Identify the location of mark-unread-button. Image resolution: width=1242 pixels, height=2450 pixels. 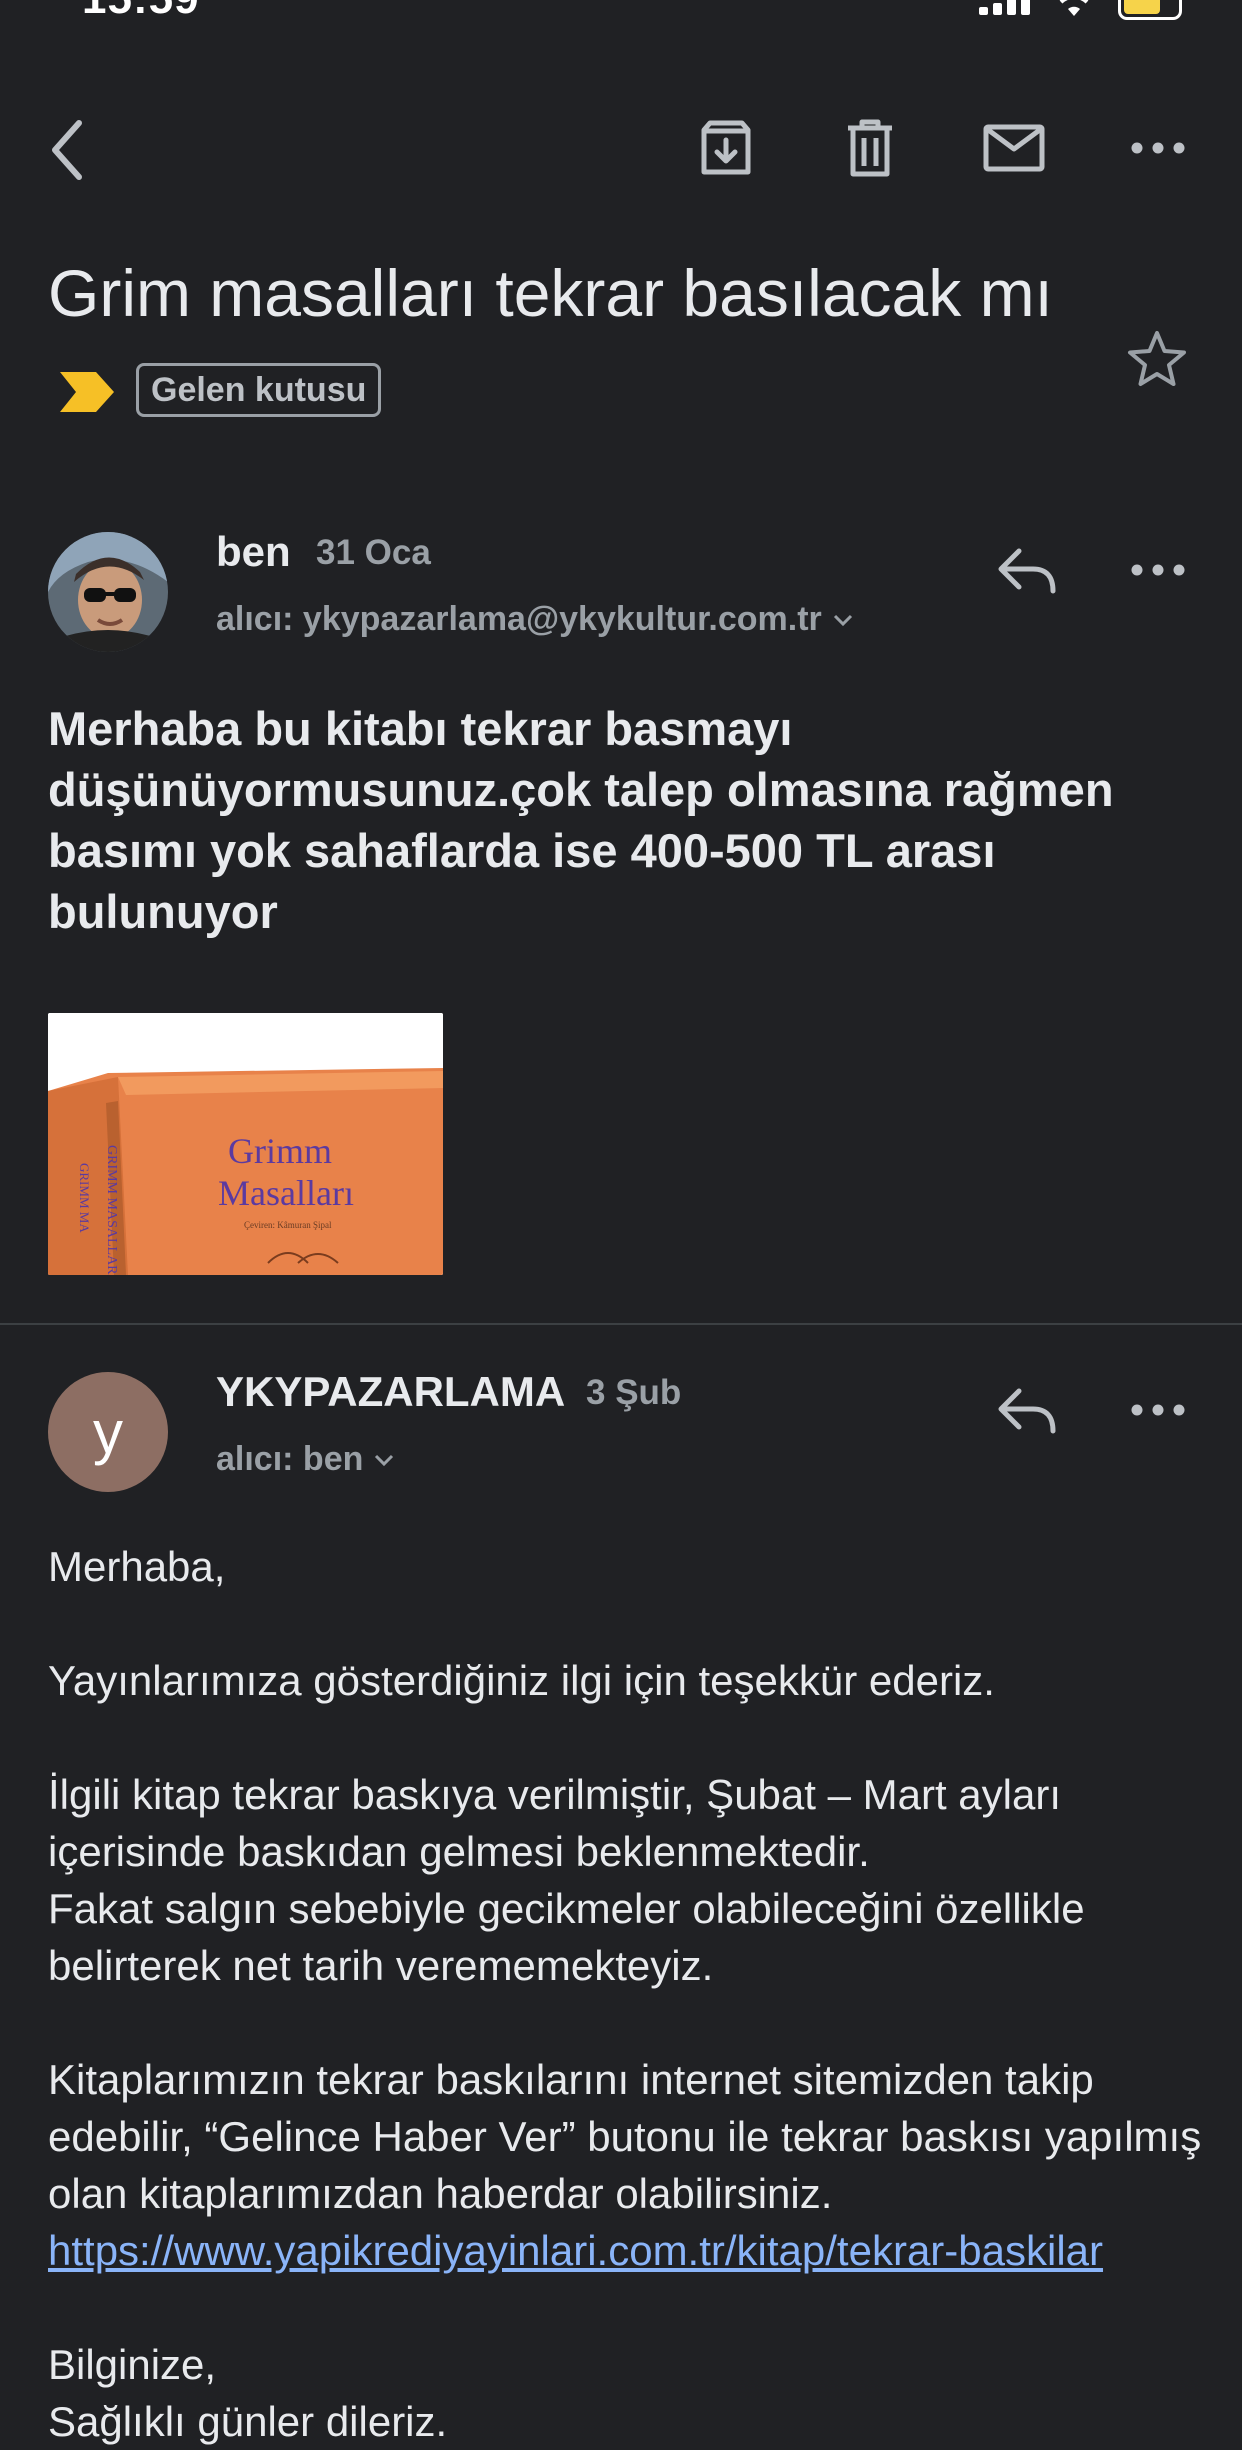
(1014, 148).